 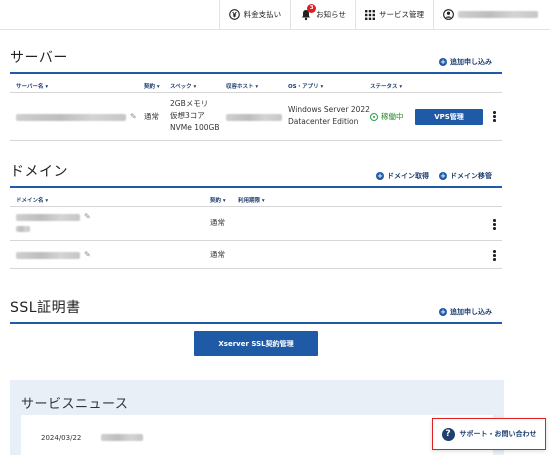 I want to click on notifications-nav: 3 お知らせ, so click(x=322, y=14).